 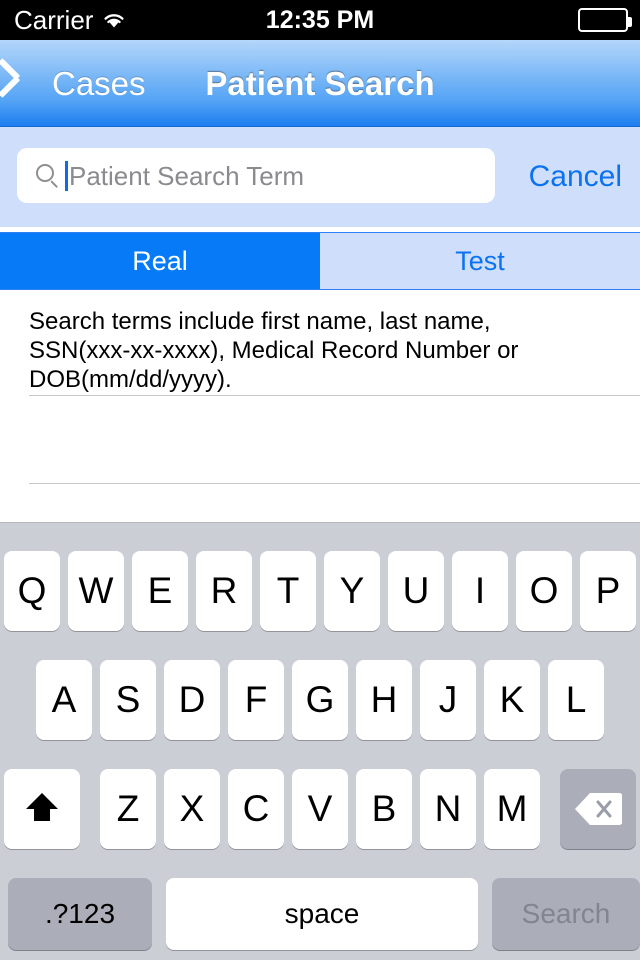 I want to click on key-a: A, so click(x=64, y=700).